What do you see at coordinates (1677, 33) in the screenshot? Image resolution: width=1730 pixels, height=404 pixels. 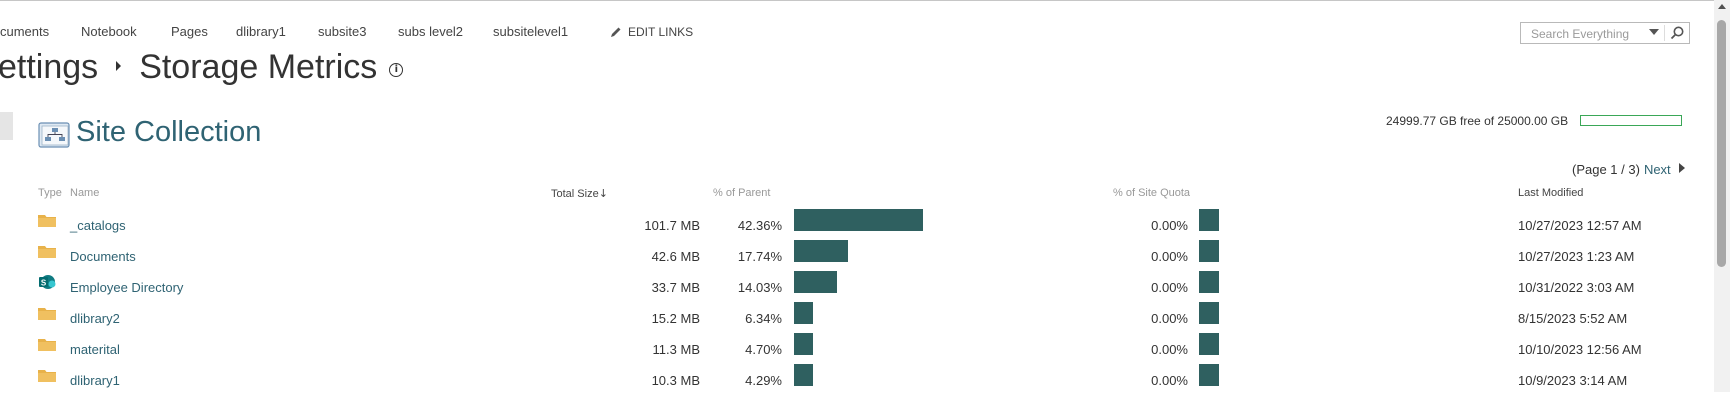 I see `search-icon` at bounding box center [1677, 33].